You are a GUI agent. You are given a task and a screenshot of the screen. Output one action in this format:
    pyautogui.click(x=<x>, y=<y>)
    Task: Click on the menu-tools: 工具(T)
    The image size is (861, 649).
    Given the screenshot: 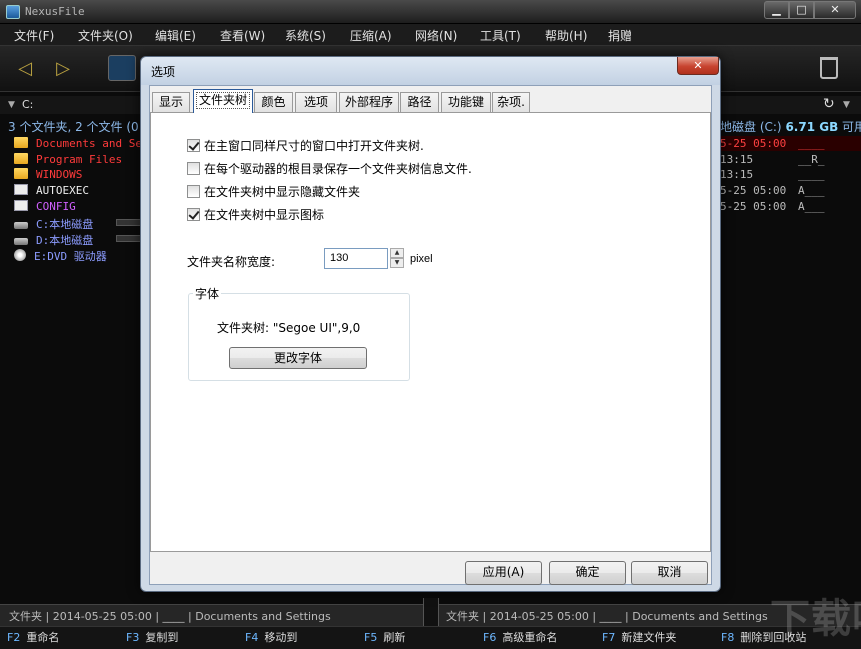 What is the action you would take?
    pyautogui.click(x=500, y=35)
    